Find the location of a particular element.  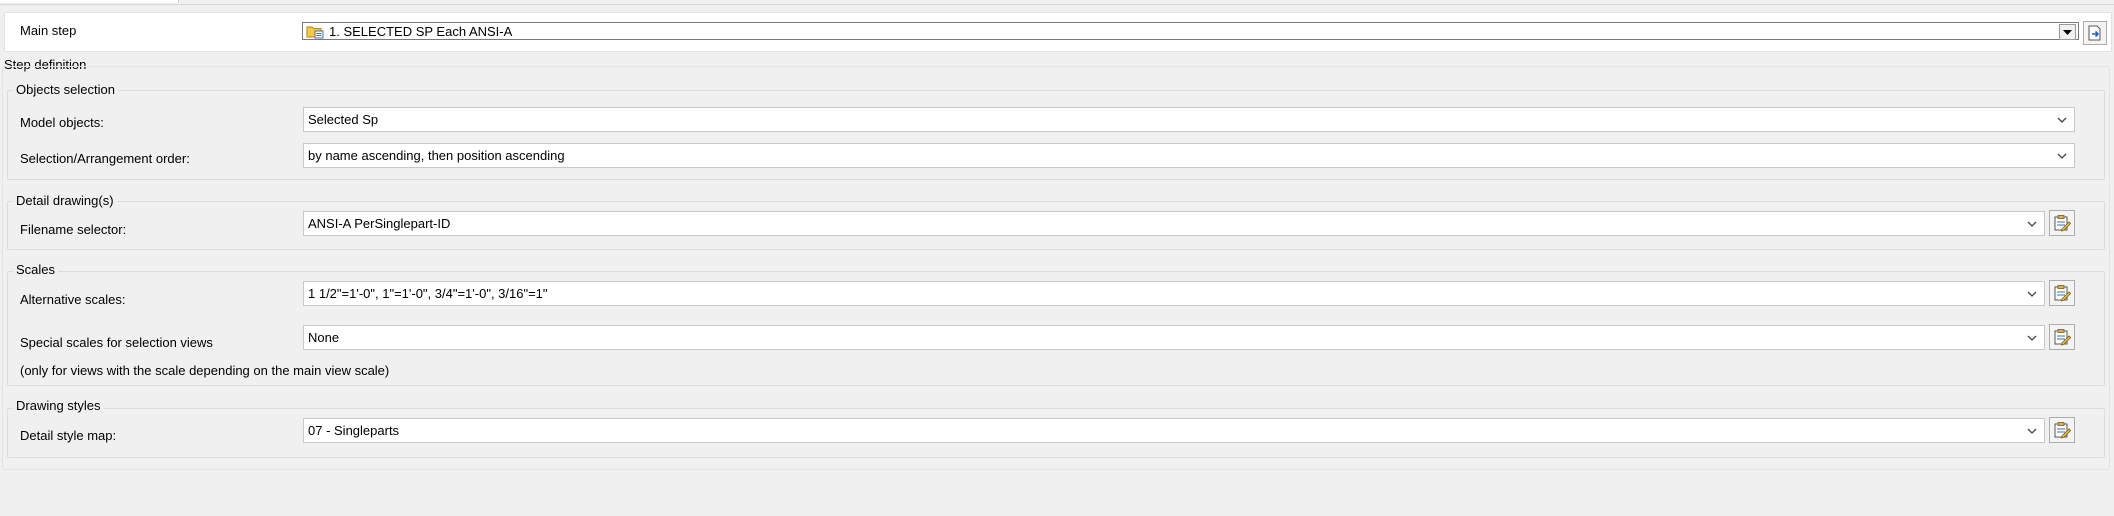

main-step-label: Main step is located at coordinates (48, 30).